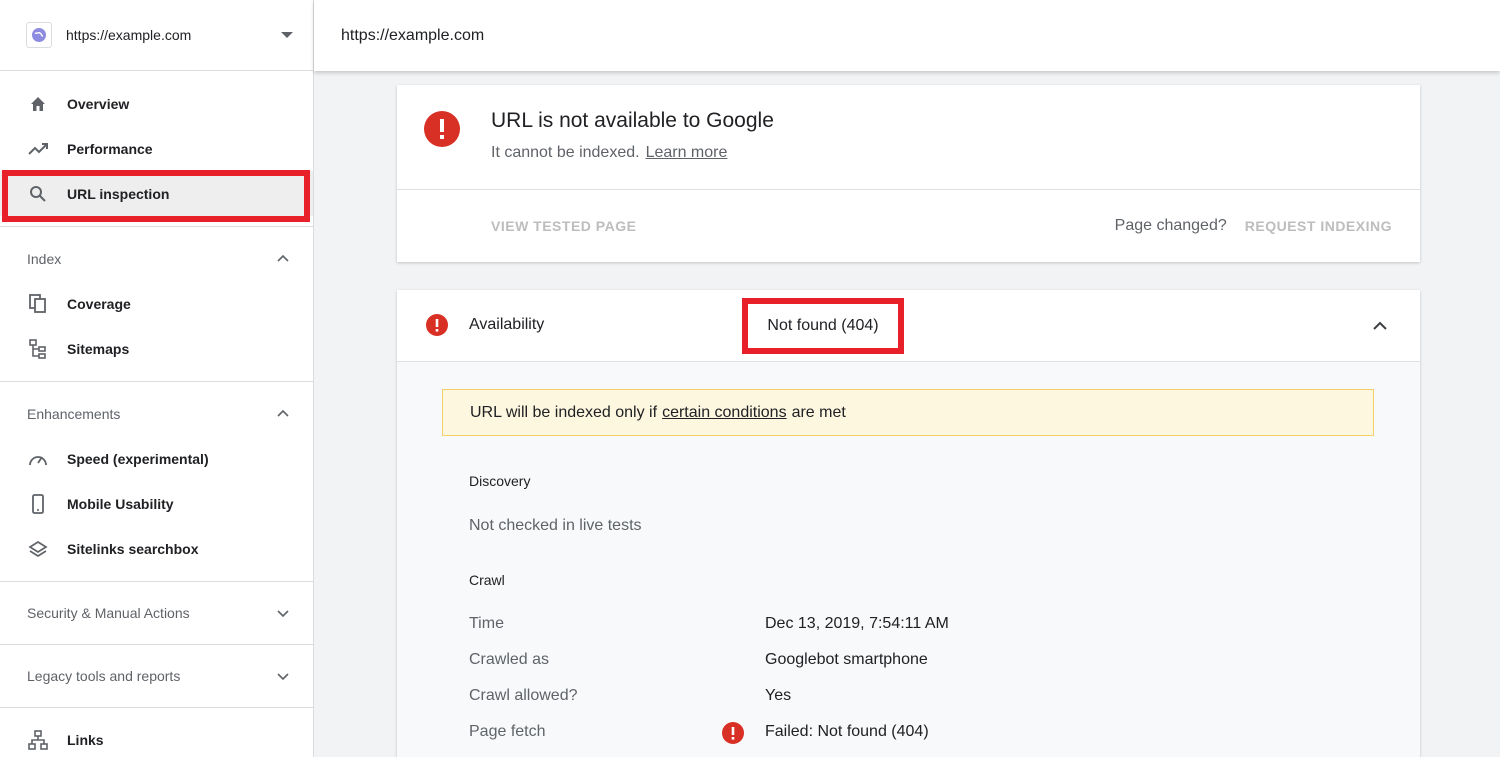  Describe the element at coordinates (38, 304) in the screenshot. I see `coverage-icon` at that location.